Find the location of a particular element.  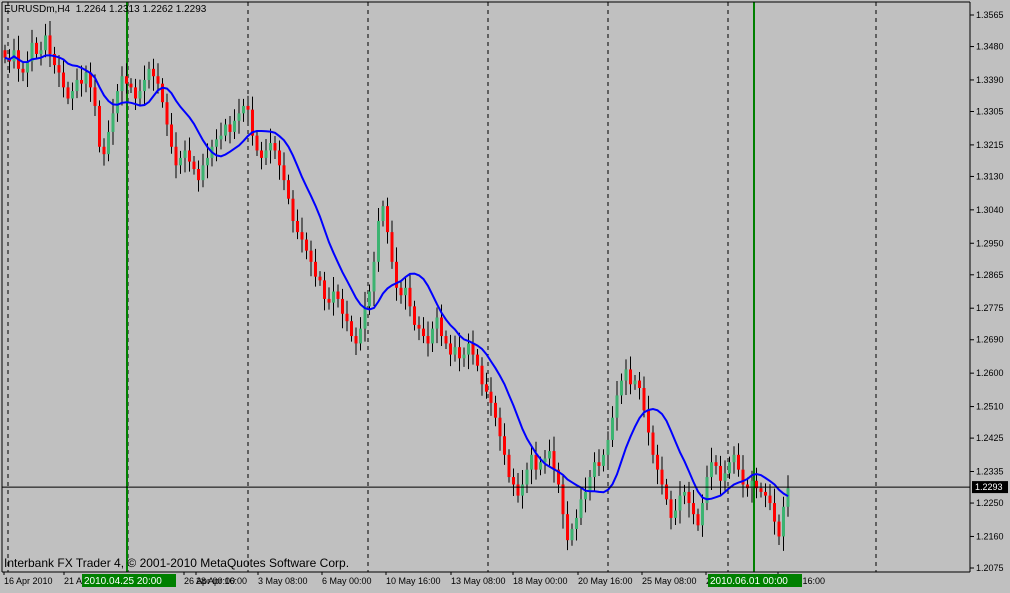

time-tick-label: 16 Apr 2010 is located at coordinates (28, 581).